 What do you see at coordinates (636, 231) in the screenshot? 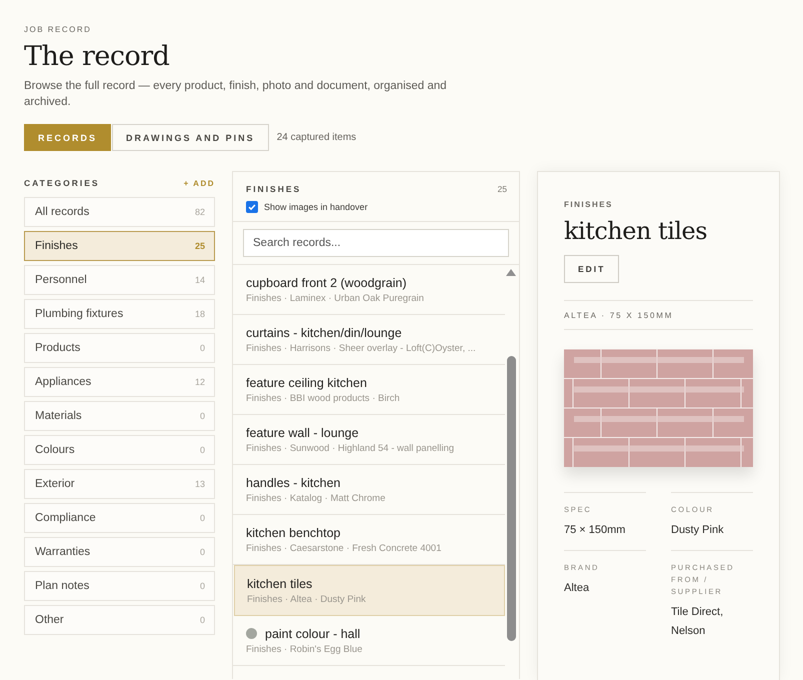
I see `detail-title: kitchen tiles` at bounding box center [636, 231].